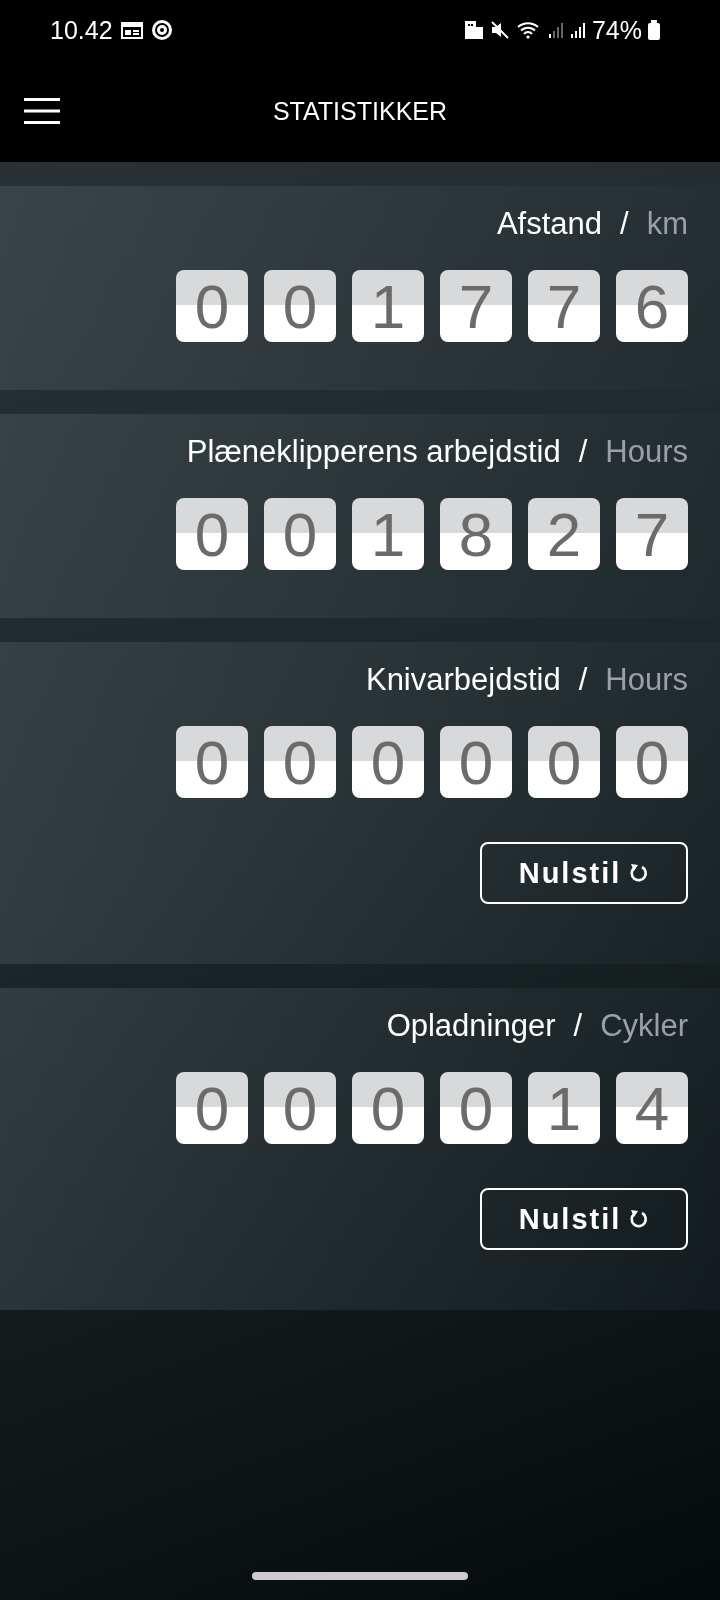  What do you see at coordinates (131, 30) in the screenshot?
I see `calendar-icon` at bounding box center [131, 30].